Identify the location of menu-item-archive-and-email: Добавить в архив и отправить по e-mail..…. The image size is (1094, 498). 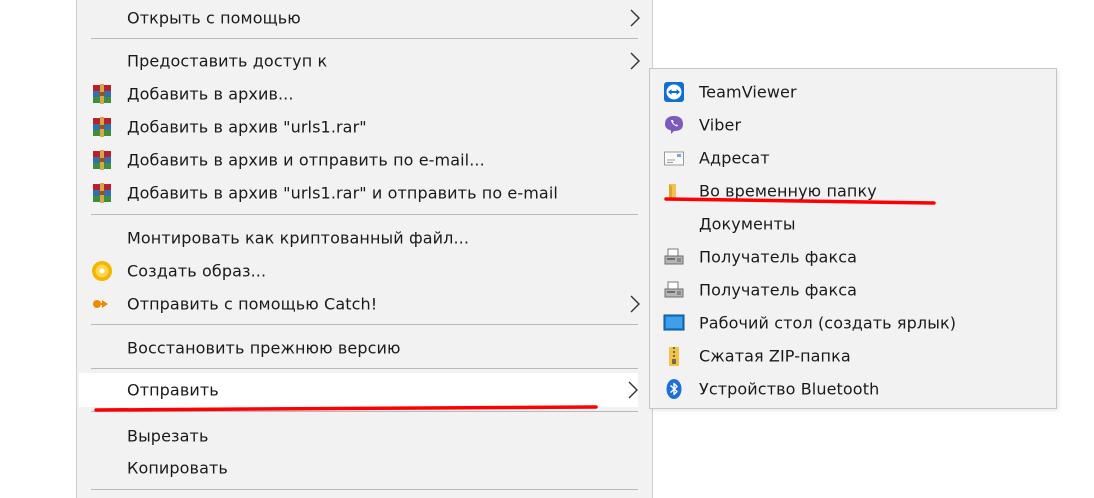
(364, 160).